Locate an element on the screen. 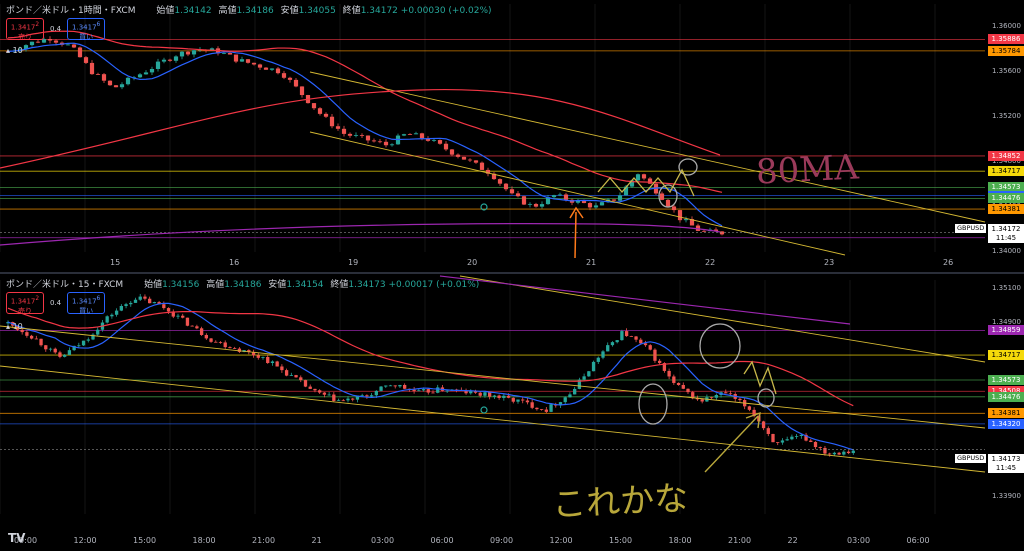 Image resolution: width=1024 pixels, height=551 pixels. ohlc-low: 安値1.34154 is located at coordinates (296, 285).